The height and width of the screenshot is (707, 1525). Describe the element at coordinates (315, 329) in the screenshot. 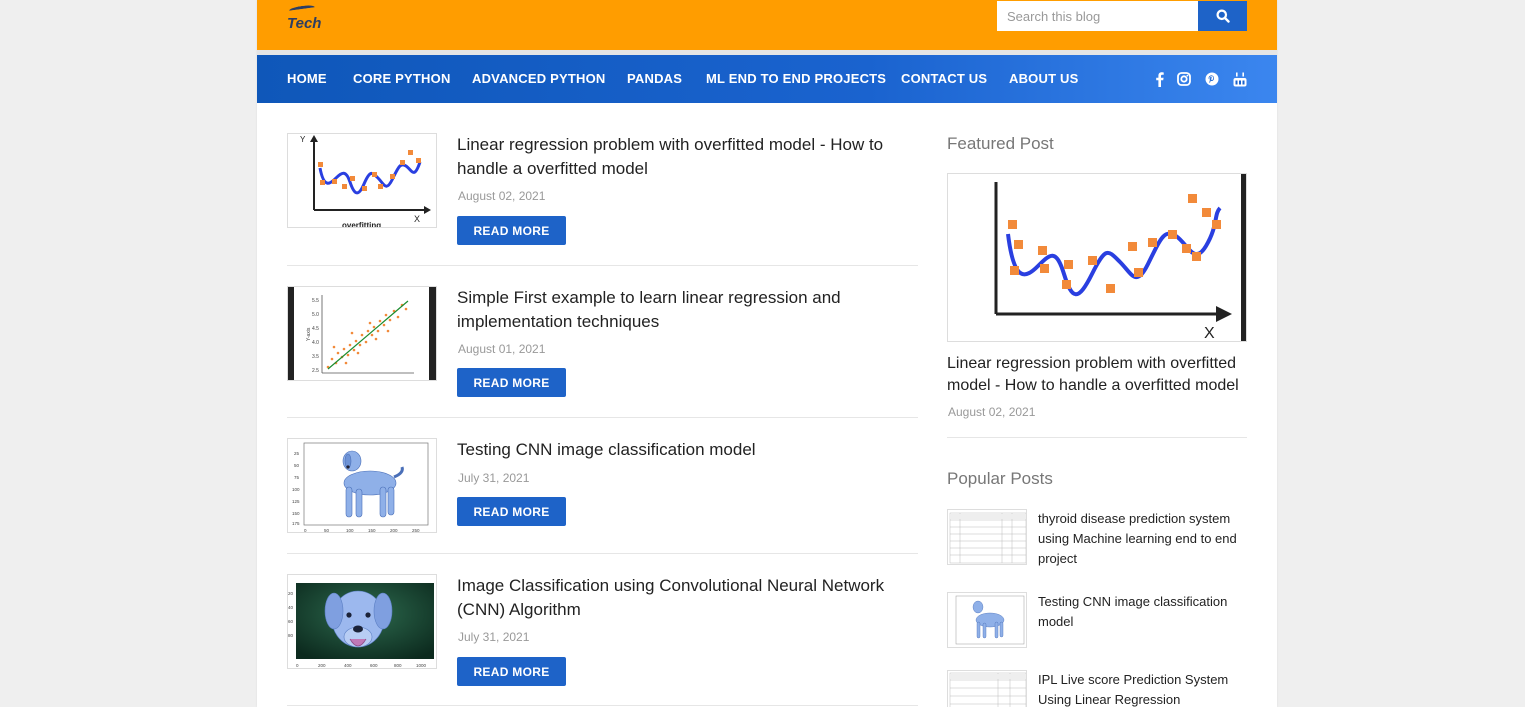

I see `svg-text: 4.5` at that location.